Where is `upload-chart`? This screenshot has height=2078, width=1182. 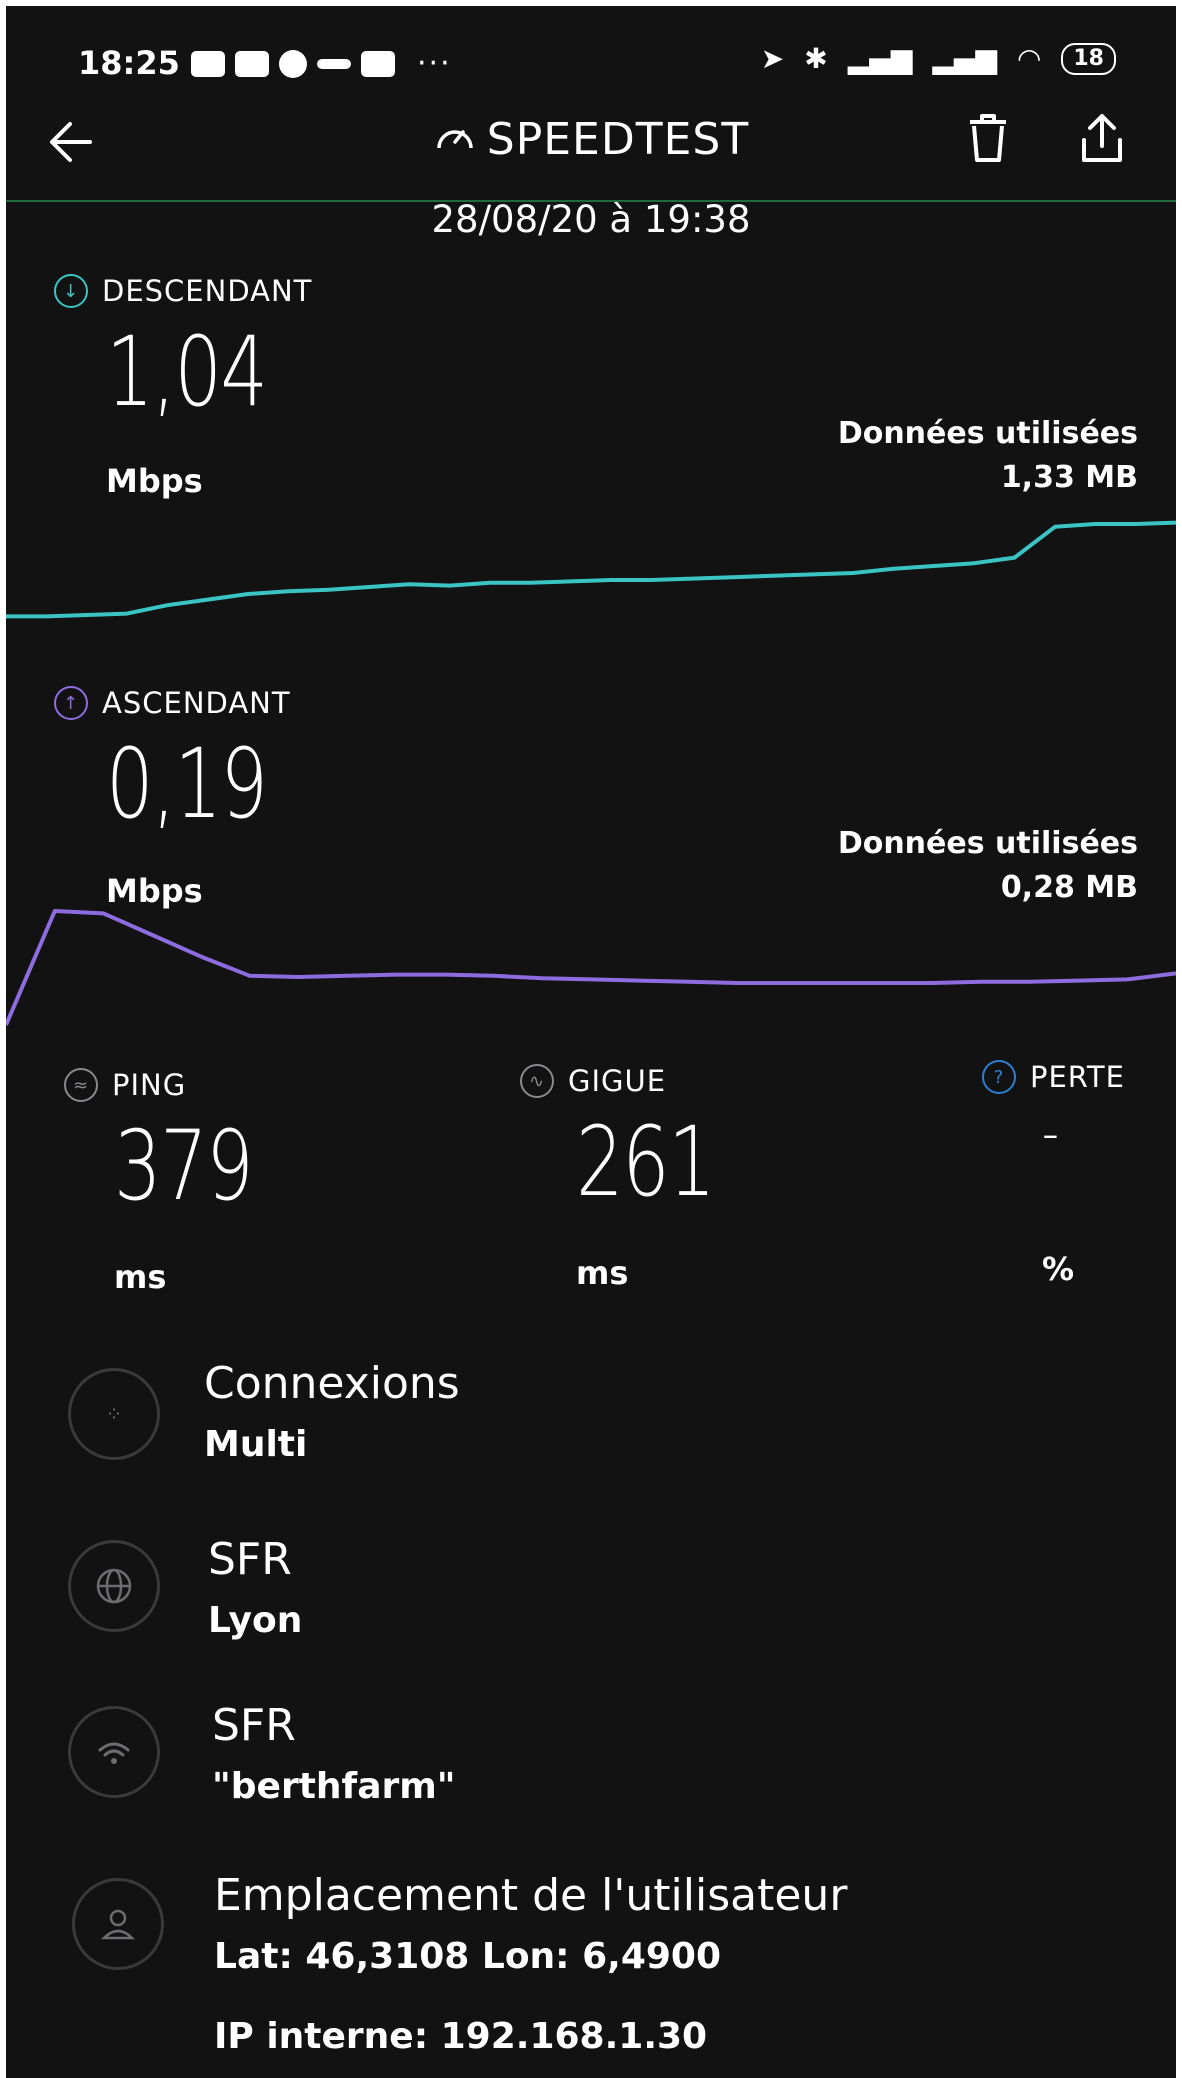
upload-chart is located at coordinates (591, 967).